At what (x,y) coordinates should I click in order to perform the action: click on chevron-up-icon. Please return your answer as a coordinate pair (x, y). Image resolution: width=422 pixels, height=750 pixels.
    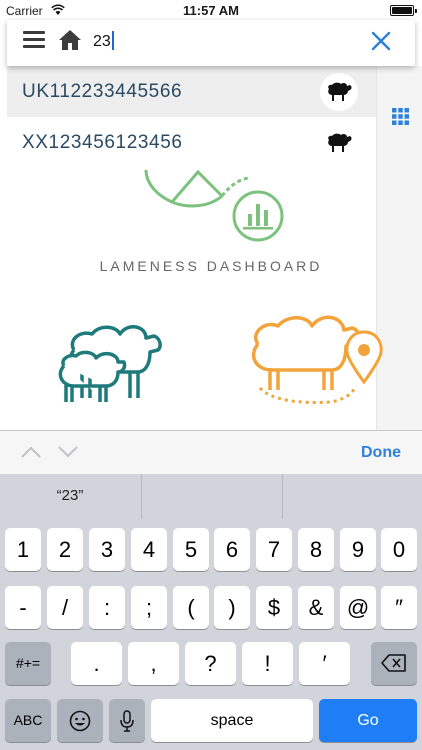
    Looking at the image, I should click on (31, 452).